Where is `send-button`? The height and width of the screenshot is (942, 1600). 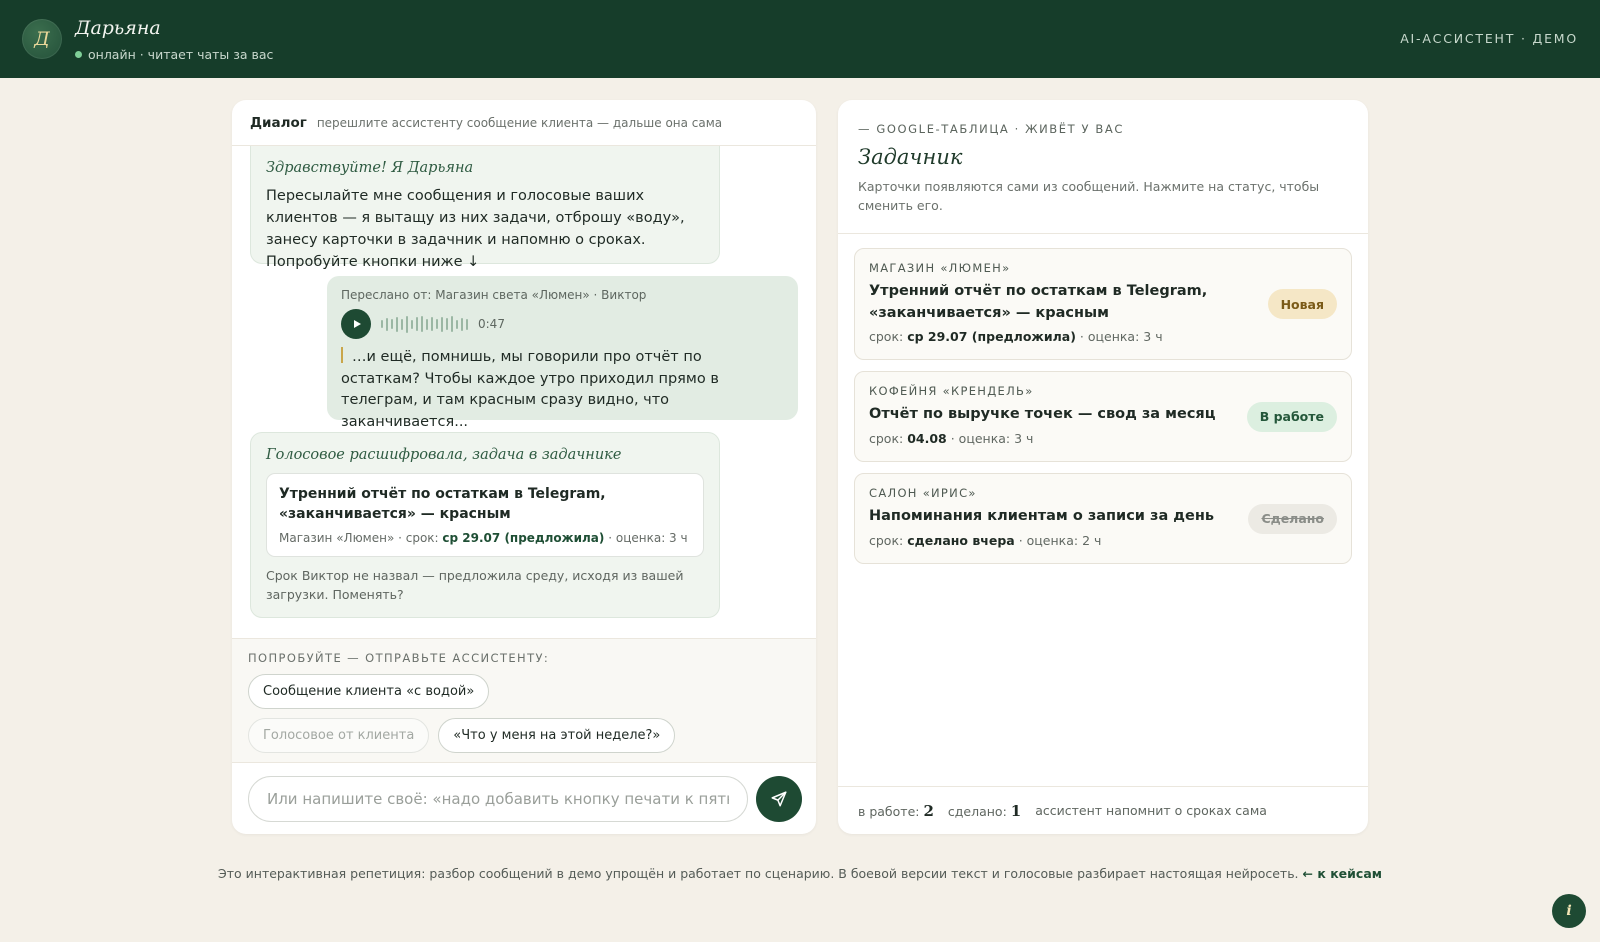
send-button is located at coordinates (779, 799).